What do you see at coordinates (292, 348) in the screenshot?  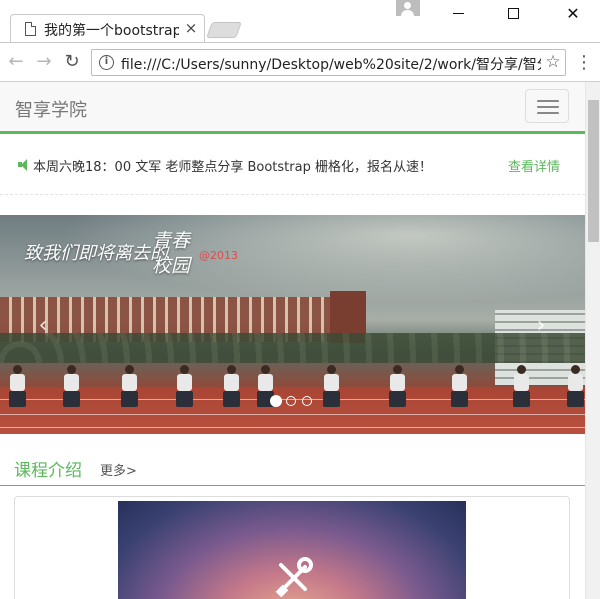 I see `carousel-trees` at bounding box center [292, 348].